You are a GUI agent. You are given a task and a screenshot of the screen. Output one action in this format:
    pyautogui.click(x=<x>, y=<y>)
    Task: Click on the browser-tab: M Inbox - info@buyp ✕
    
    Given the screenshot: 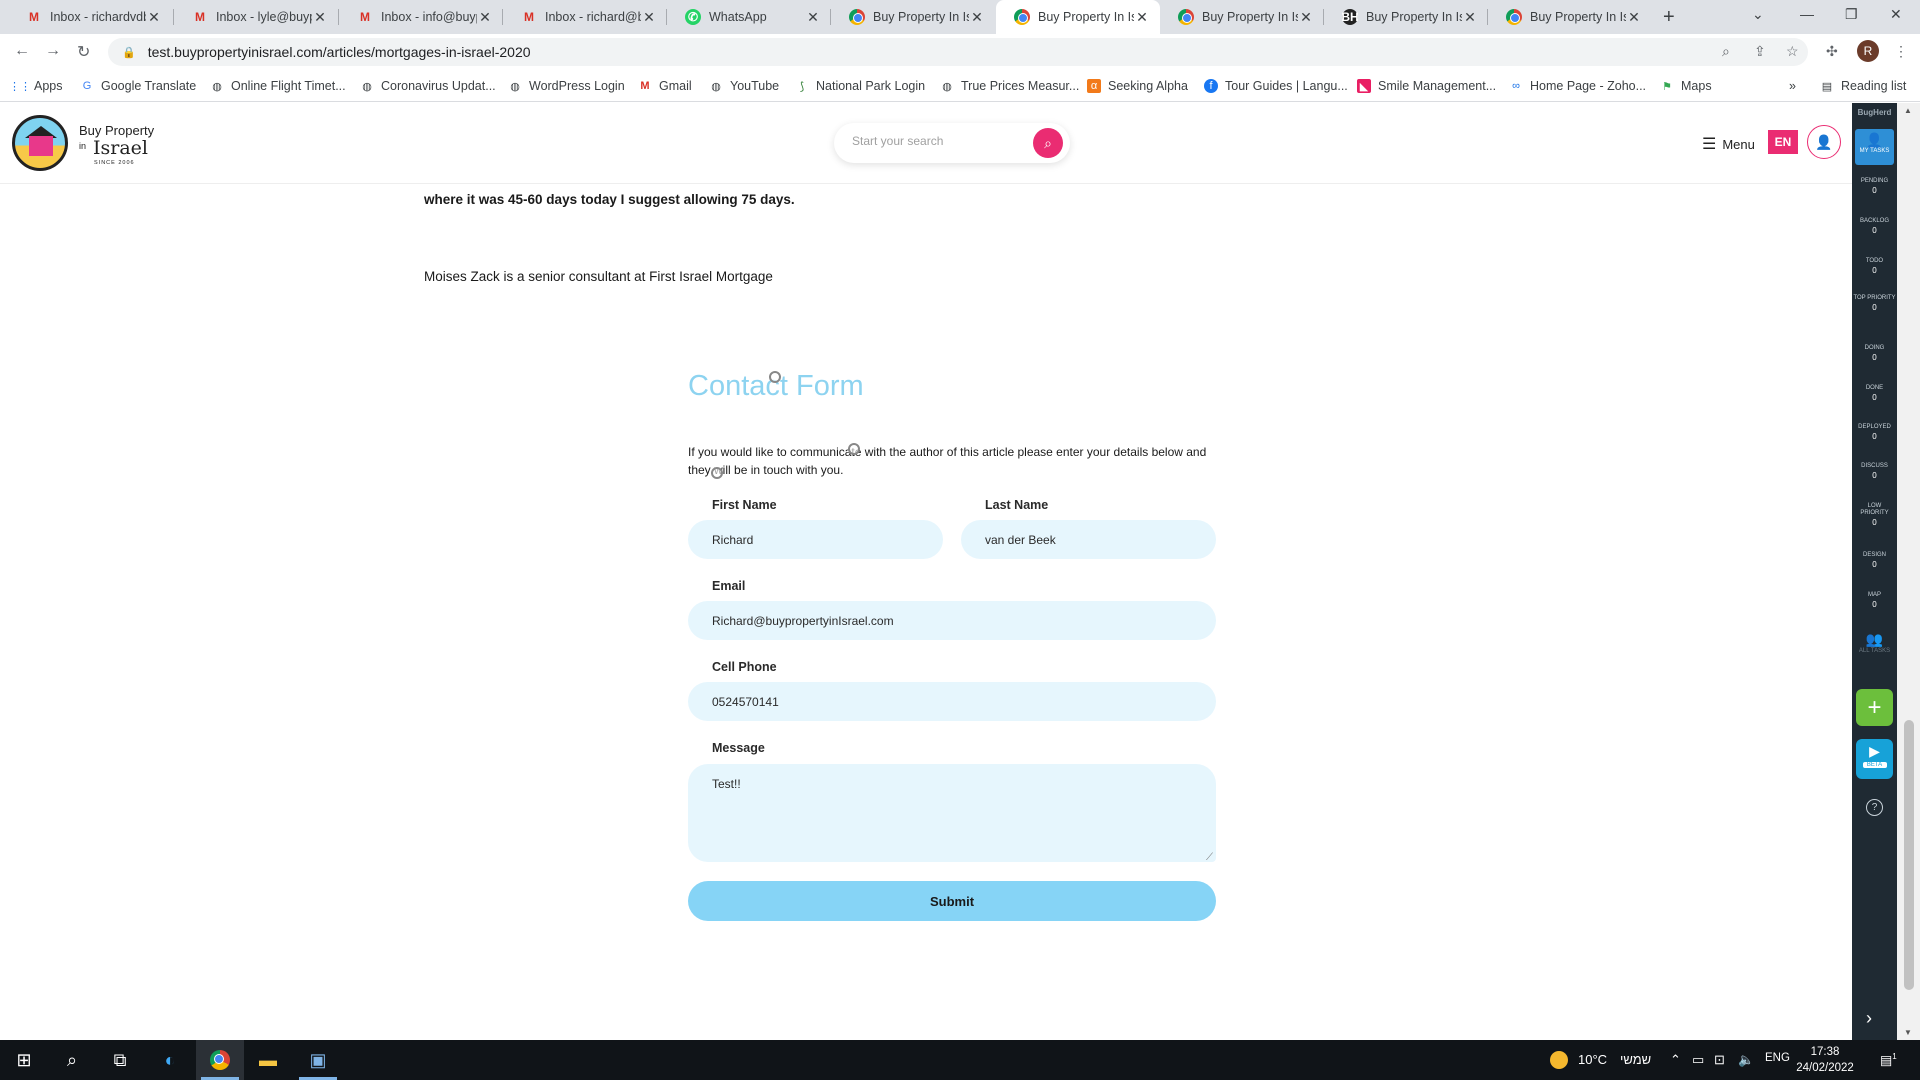 What is the action you would take?
    pyautogui.click(x=421, y=17)
    